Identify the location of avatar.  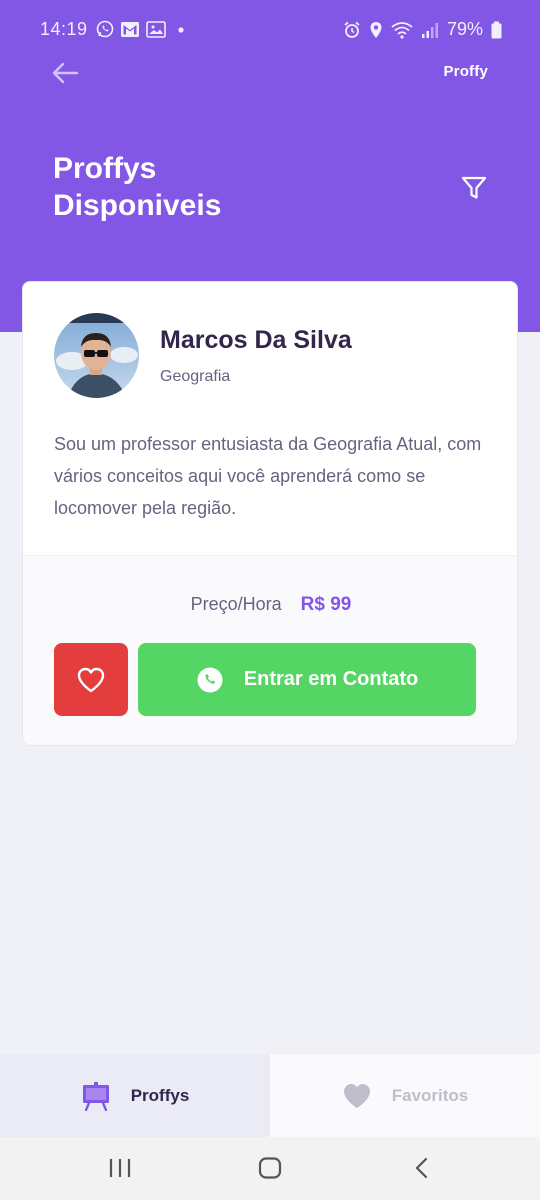
(96, 355).